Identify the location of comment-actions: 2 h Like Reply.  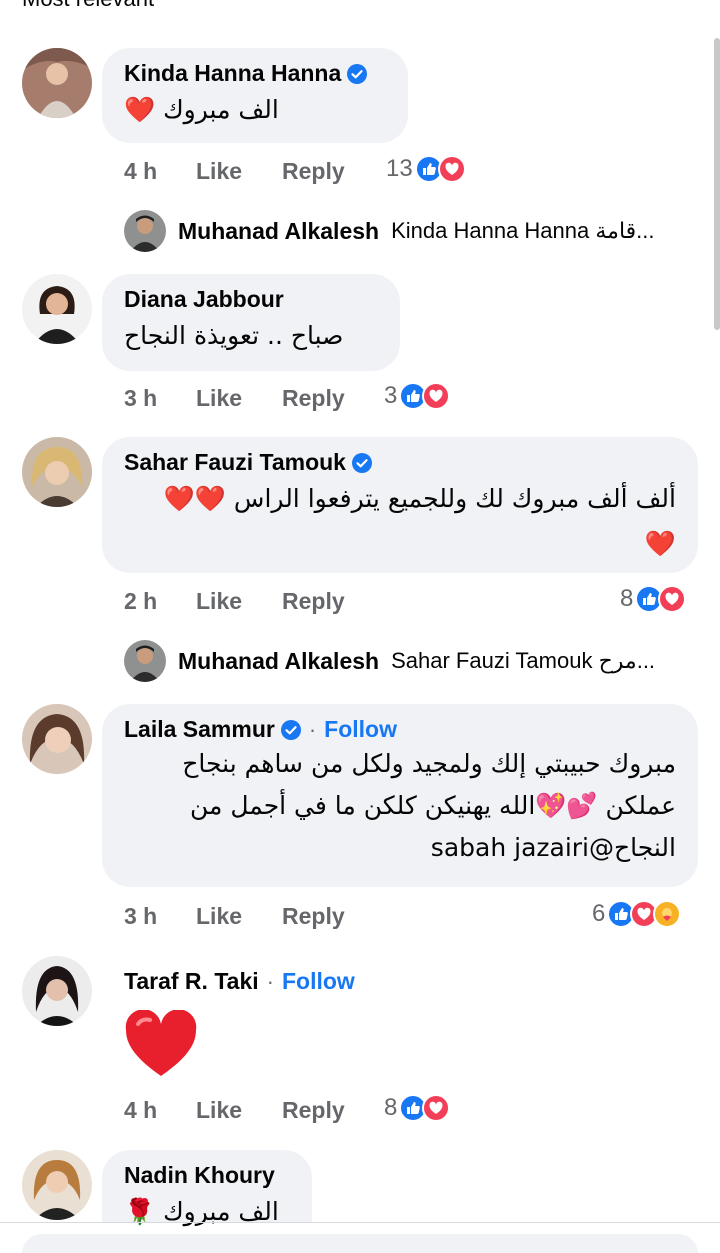
(258, 601).